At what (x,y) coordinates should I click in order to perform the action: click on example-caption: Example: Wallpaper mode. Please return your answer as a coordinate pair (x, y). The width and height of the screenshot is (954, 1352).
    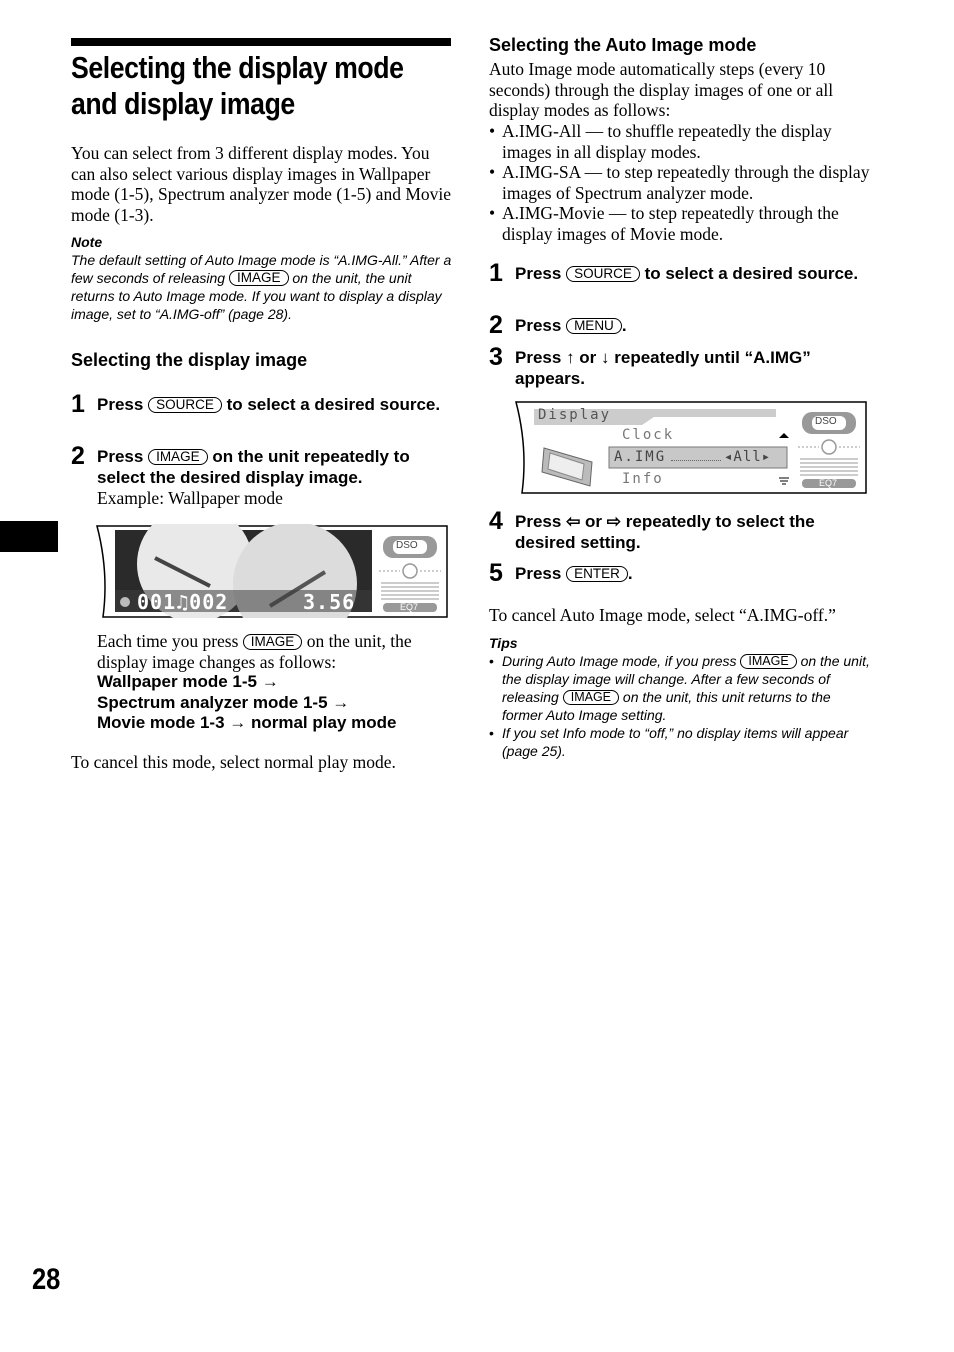
    Looking at the image, I should click on (190, 498).